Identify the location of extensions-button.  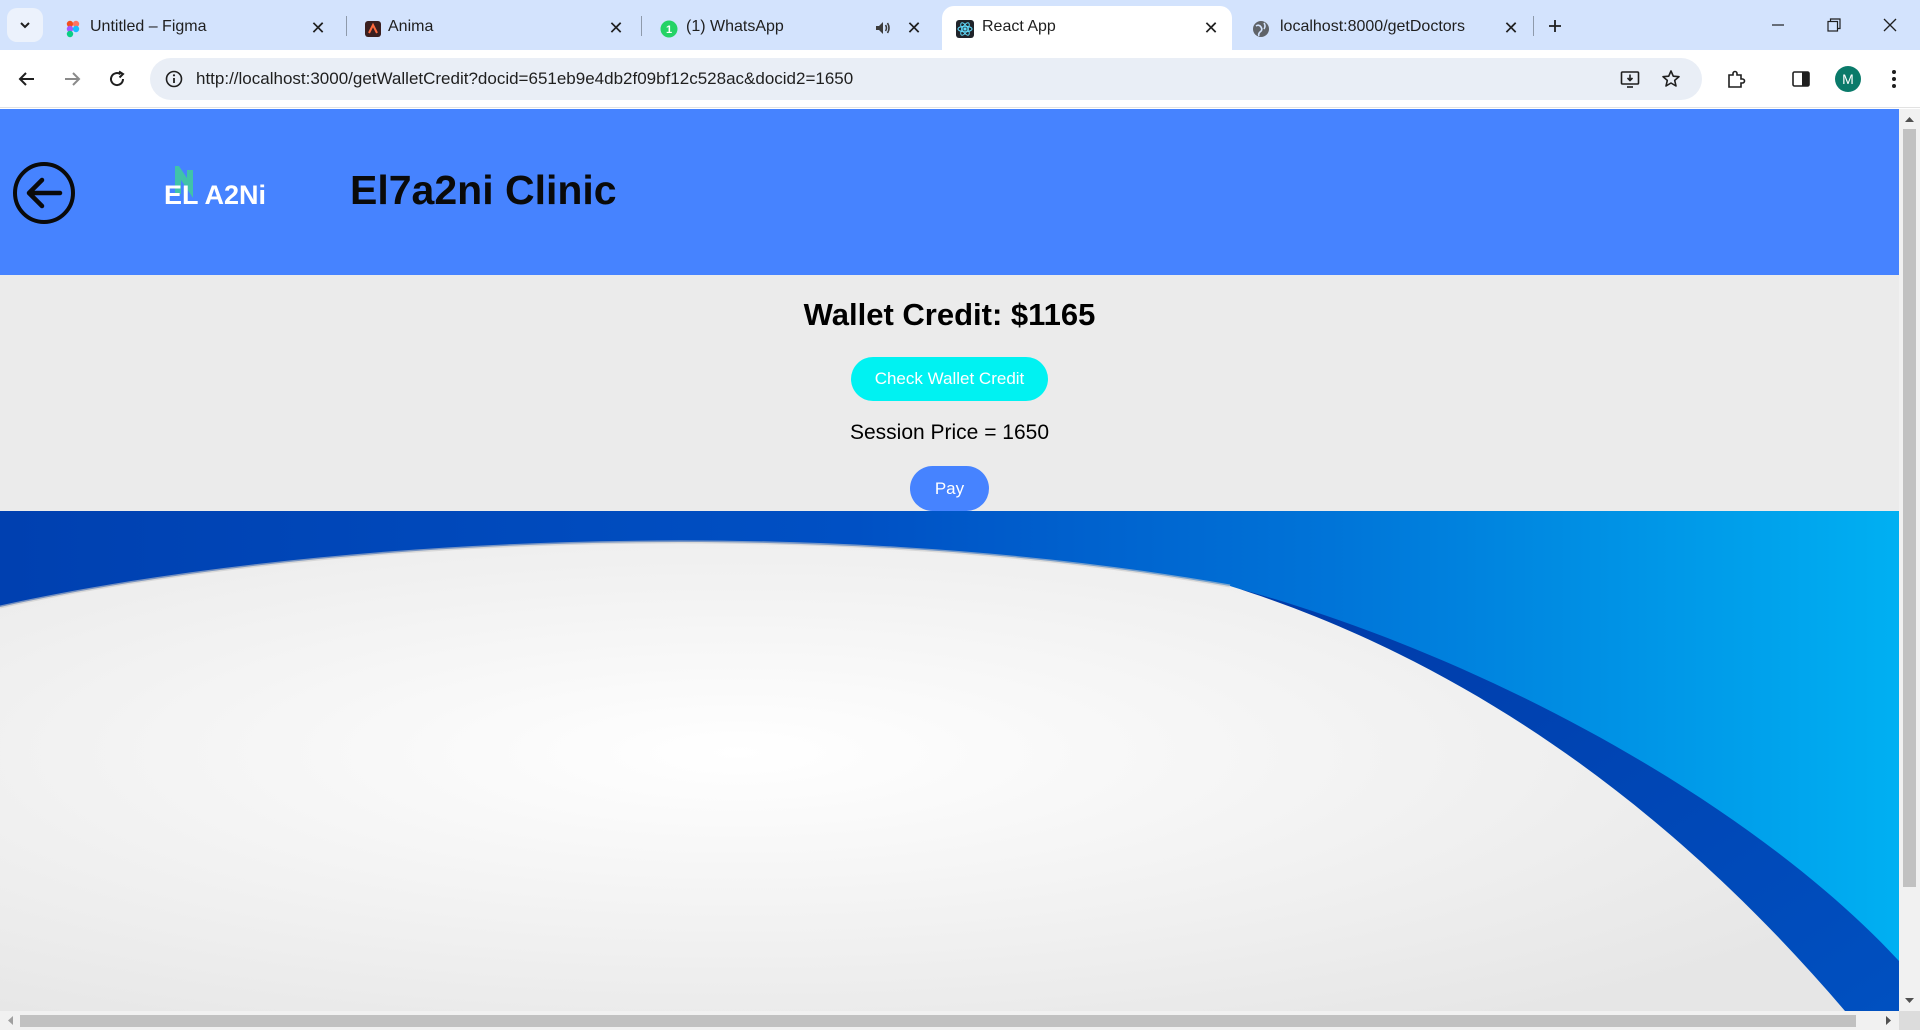
(1736, 79).